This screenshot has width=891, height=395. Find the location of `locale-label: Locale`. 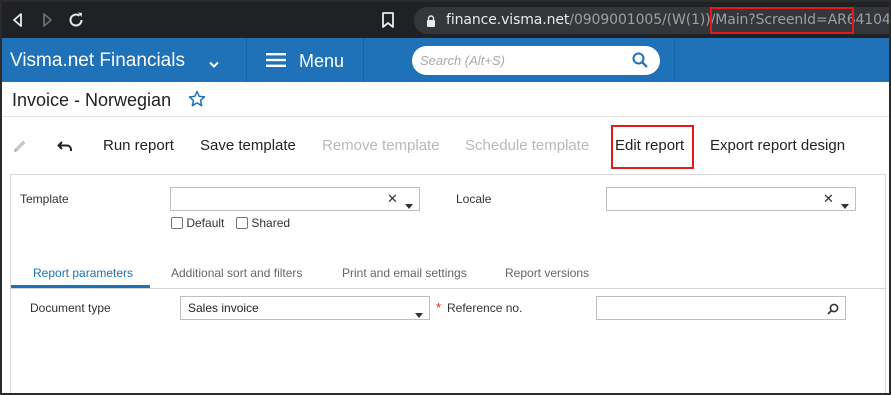

locale-label: Locale is located at coordinates (474, 199).